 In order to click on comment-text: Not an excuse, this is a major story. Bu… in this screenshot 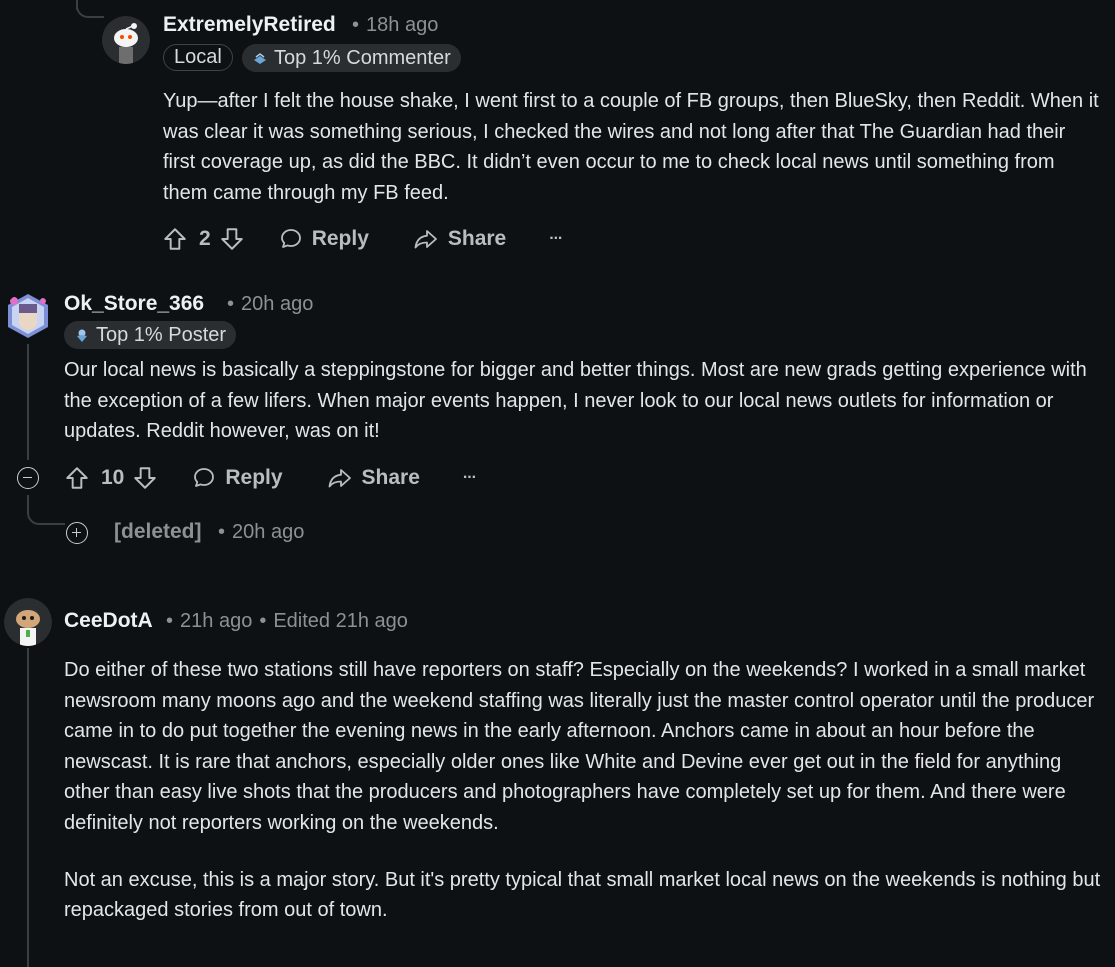, I will do `click(582, 895)`.